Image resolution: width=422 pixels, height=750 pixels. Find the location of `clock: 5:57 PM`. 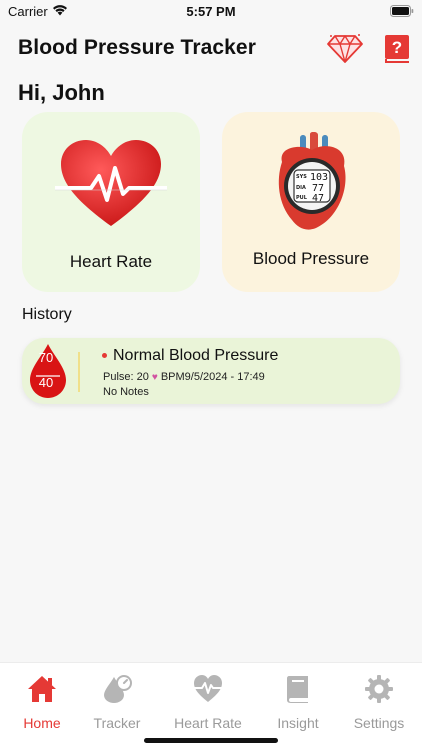

clock: 5:57 PM is located at coordinates (211, 11).